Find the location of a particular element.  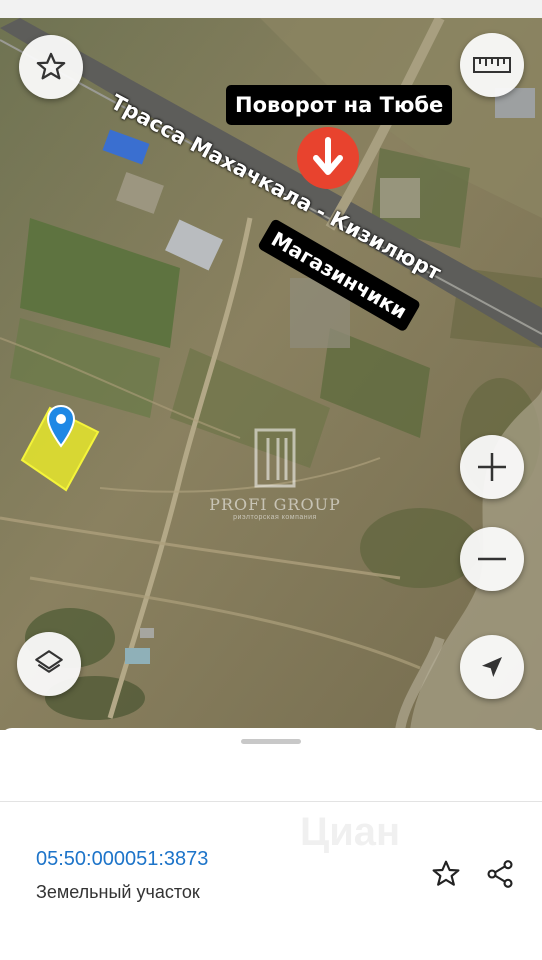

minus-icon is located at coordinates (492, 559).